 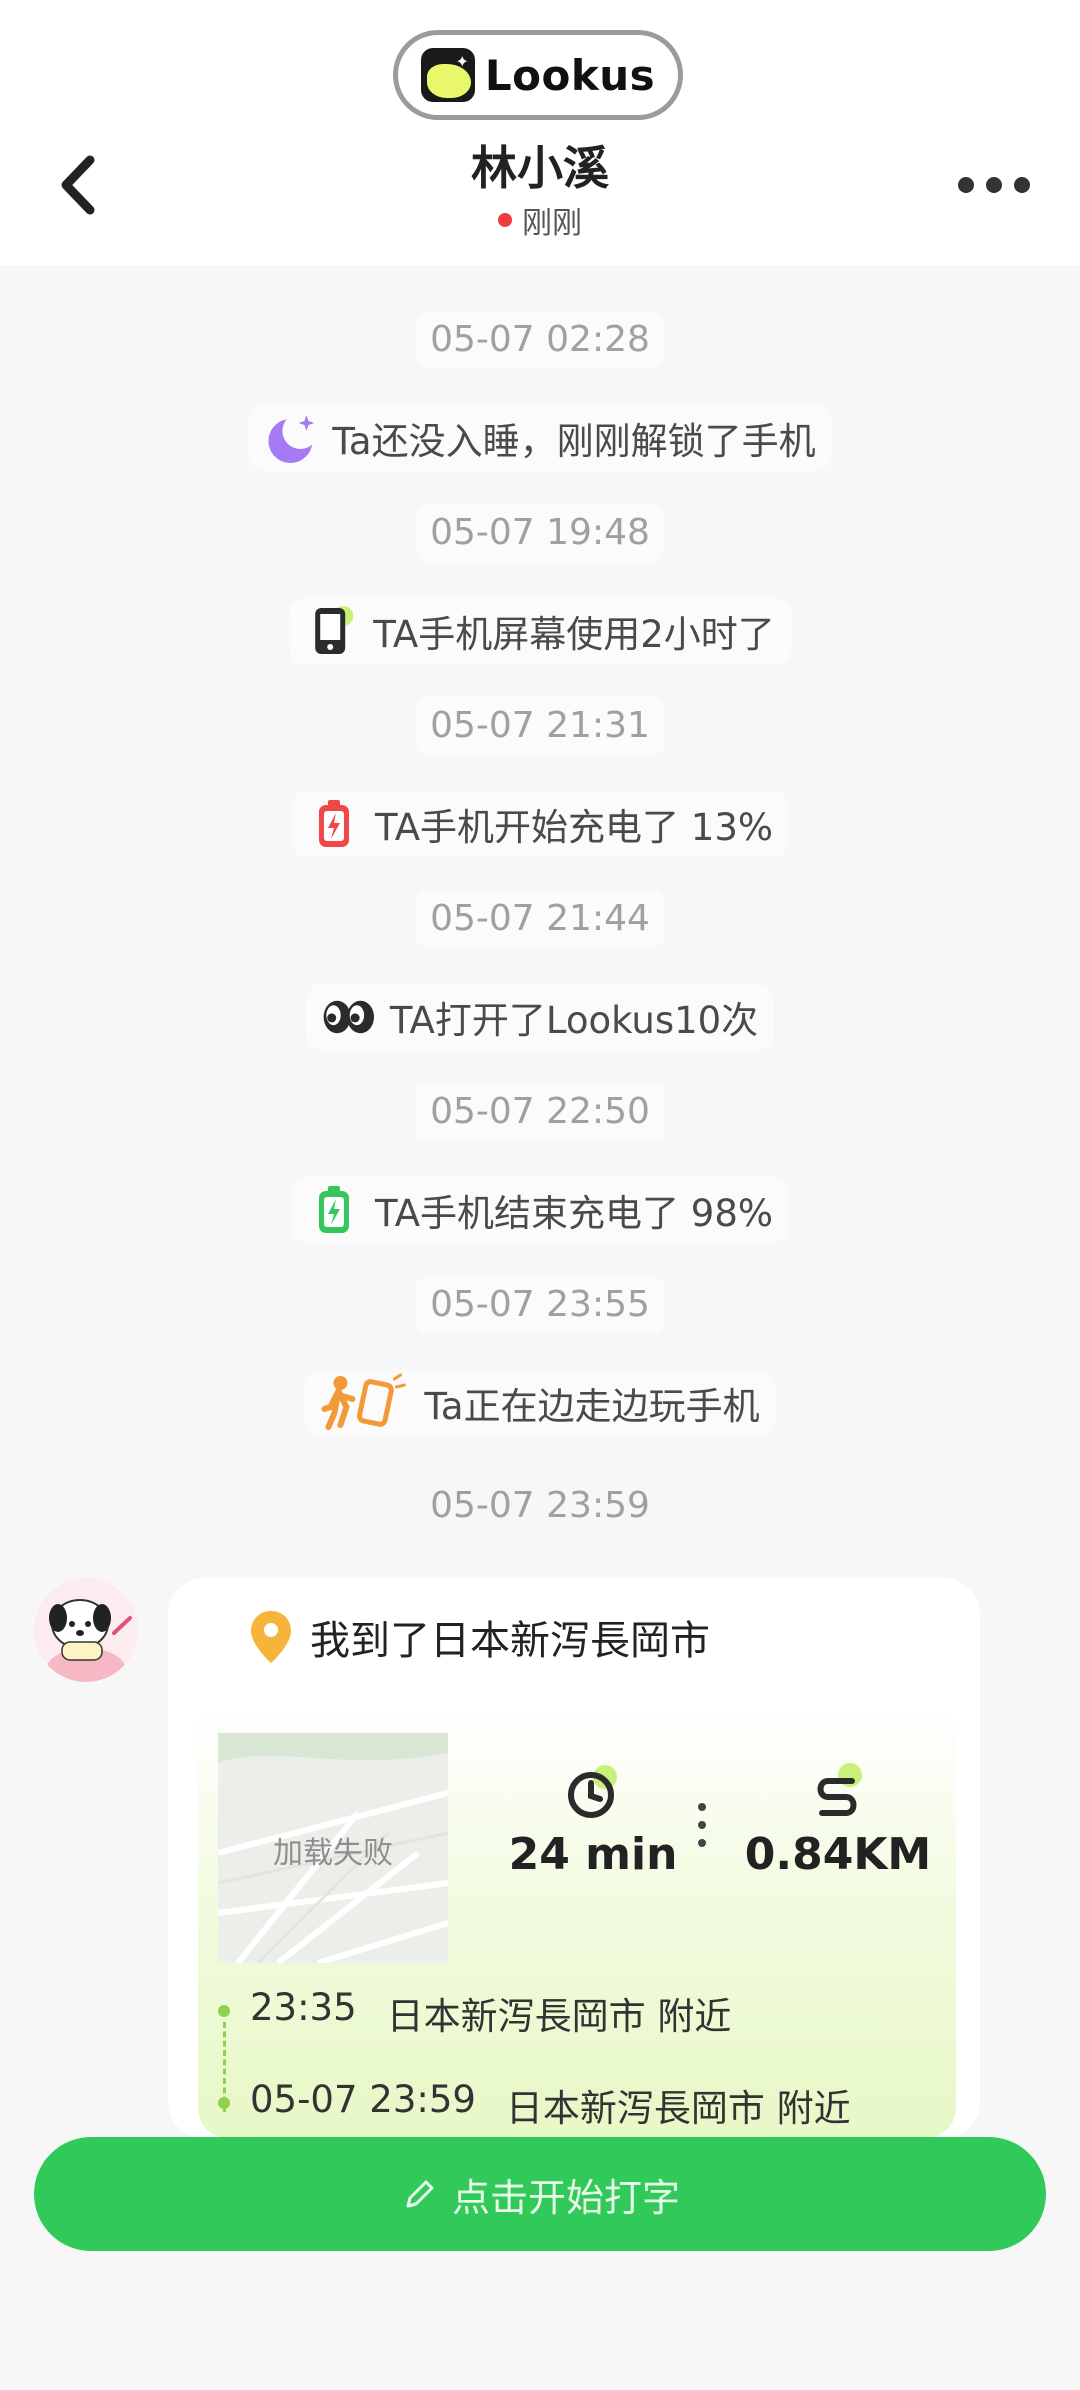 I want to click on contact-name: 林小溪, so click(x=540, y=168).